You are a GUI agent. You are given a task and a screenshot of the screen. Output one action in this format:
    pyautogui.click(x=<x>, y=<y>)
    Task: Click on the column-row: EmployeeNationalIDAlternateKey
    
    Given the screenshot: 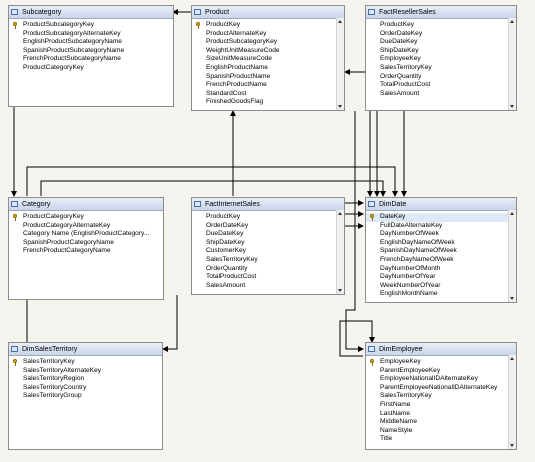 What is the action you would take?
    pyautogui.click(x=441, y=379)
    